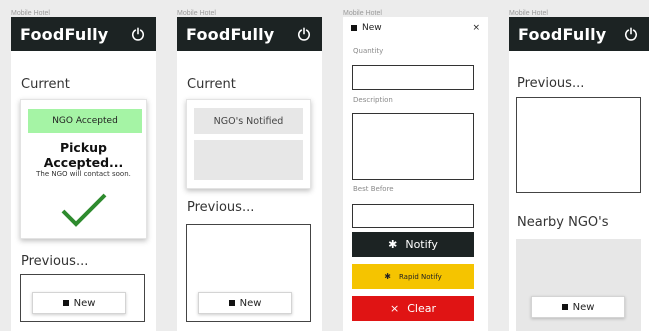 This screenshot has height=331, width=649. Describe the element at coordinates (84, 210) in the screenshot. I see `checkmark-icon` at that location.